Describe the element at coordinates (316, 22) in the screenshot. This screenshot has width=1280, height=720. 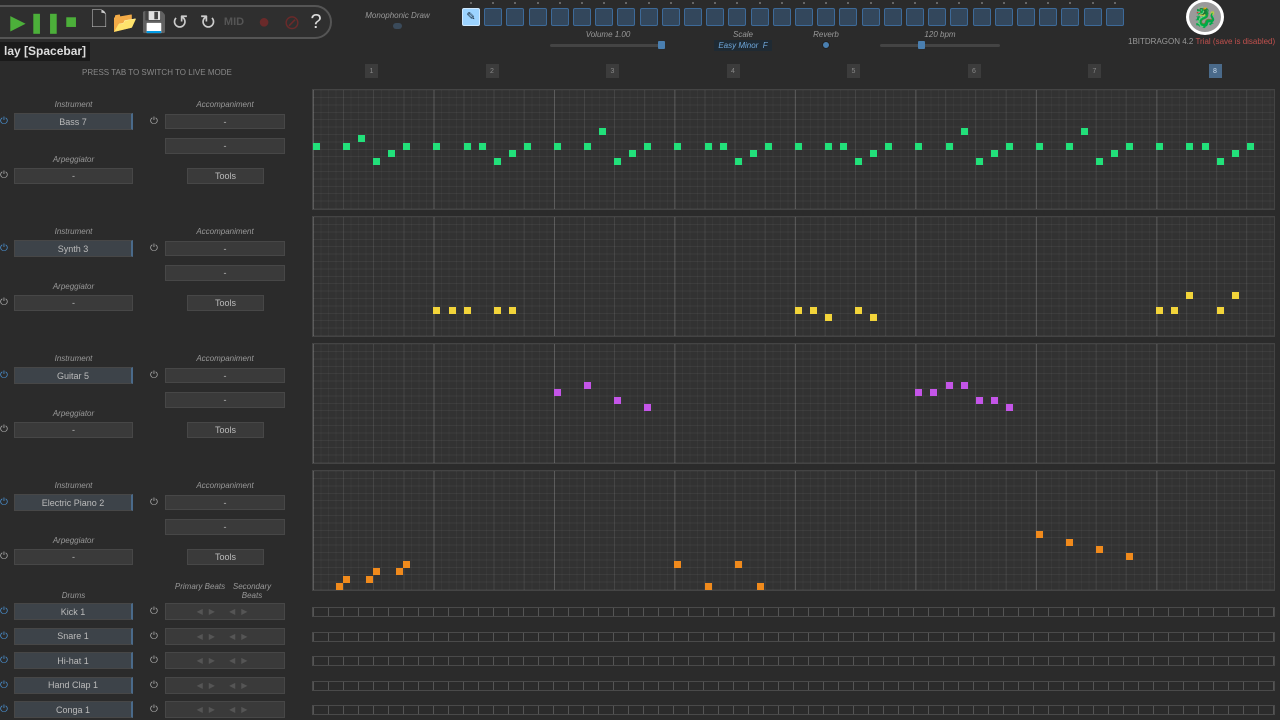
I see `help-button: ?` at that location.